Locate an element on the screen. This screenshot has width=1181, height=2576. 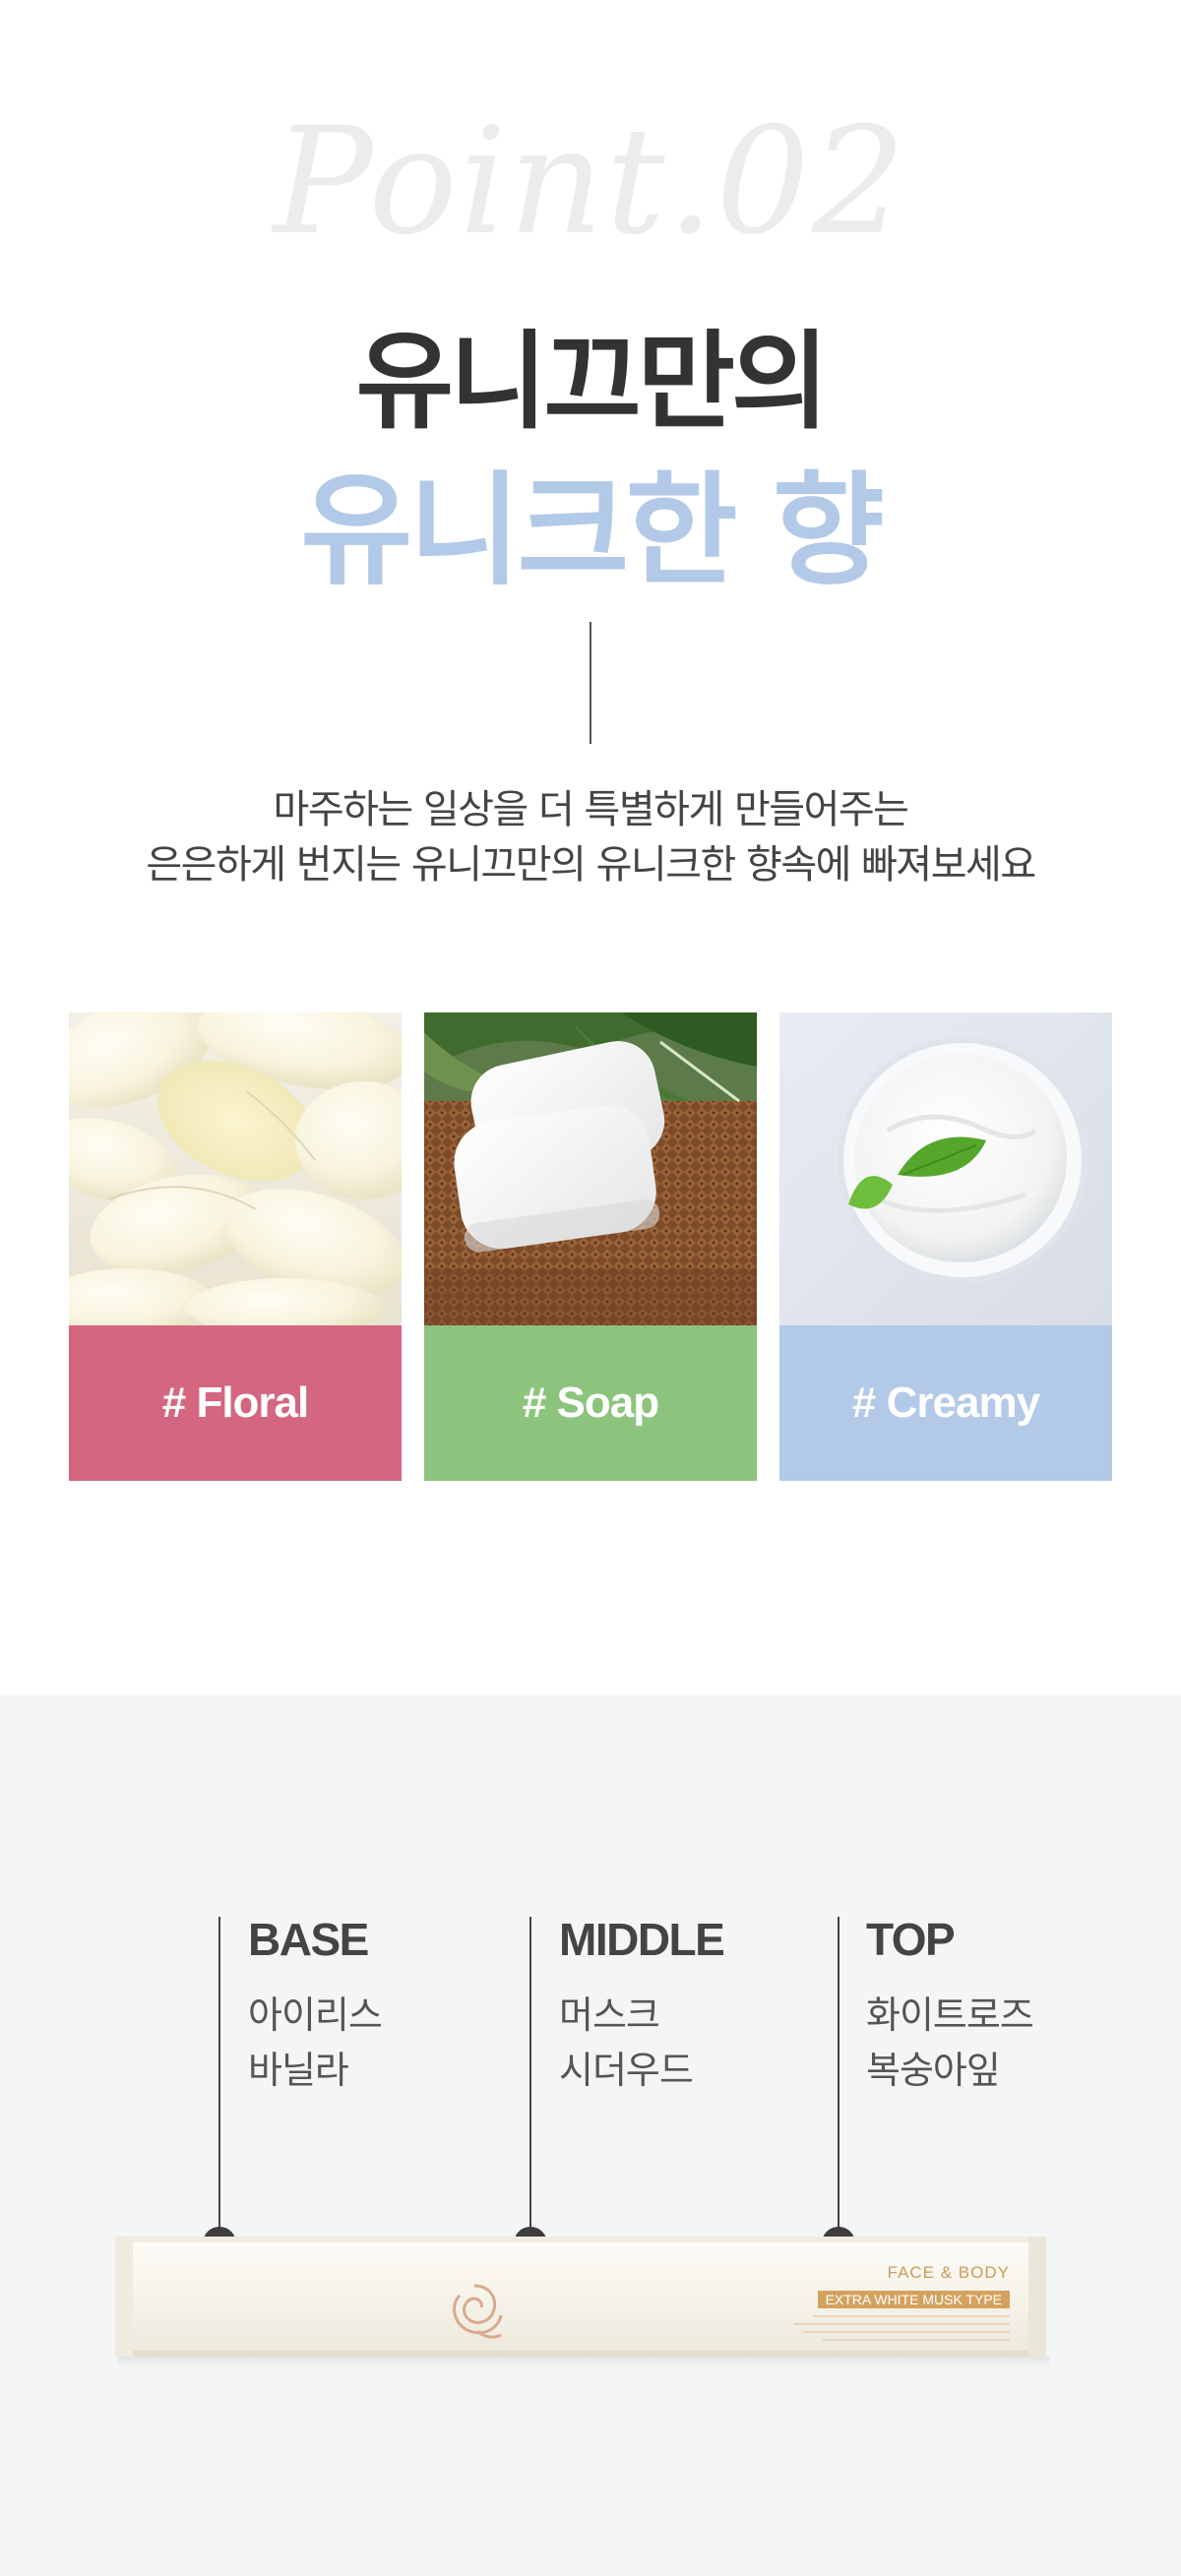
product-shadow is located at coordinates (583, 2361).